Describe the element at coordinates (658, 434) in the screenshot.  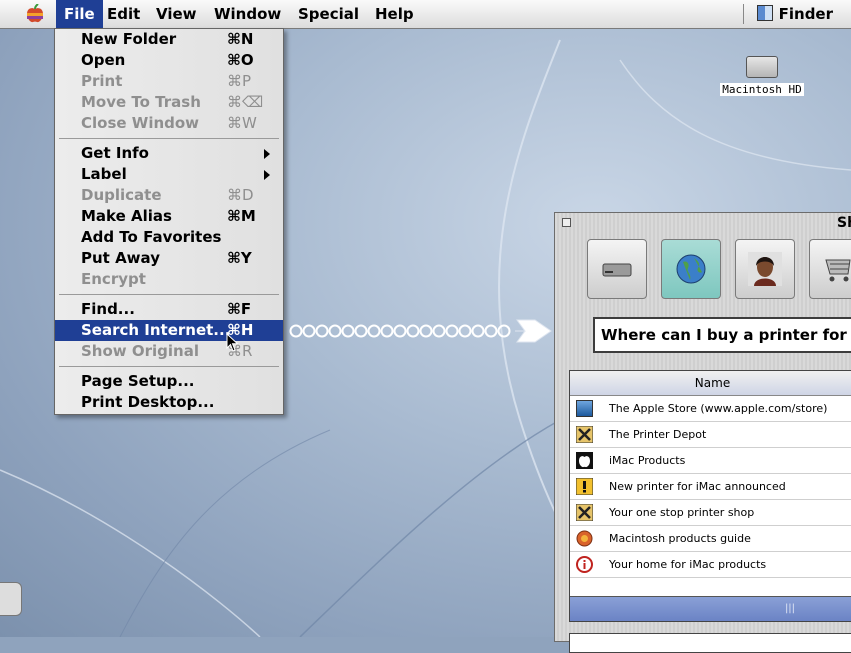
I see `result-name: The Printer Depot` at that location.